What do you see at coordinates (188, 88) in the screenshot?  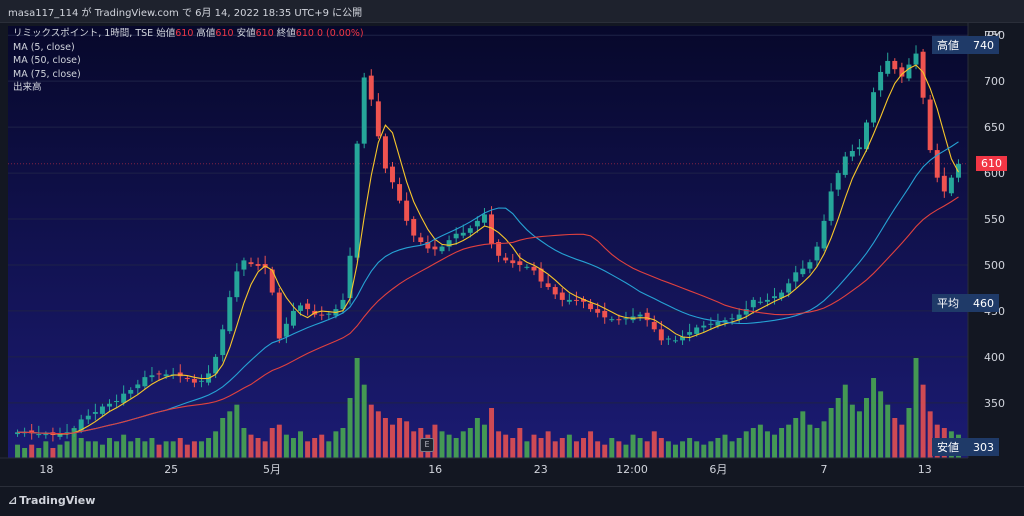 I see `legend-volume: 出来高` at bounding box center [188, 88].